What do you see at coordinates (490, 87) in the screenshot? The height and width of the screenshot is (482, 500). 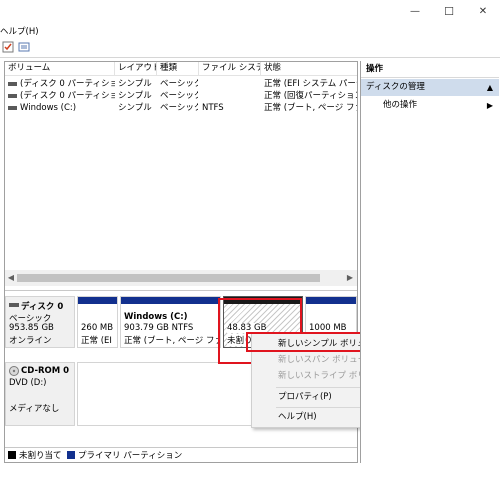 I see `collapse-up-icon: ▲` at bounding box center [490, 87].